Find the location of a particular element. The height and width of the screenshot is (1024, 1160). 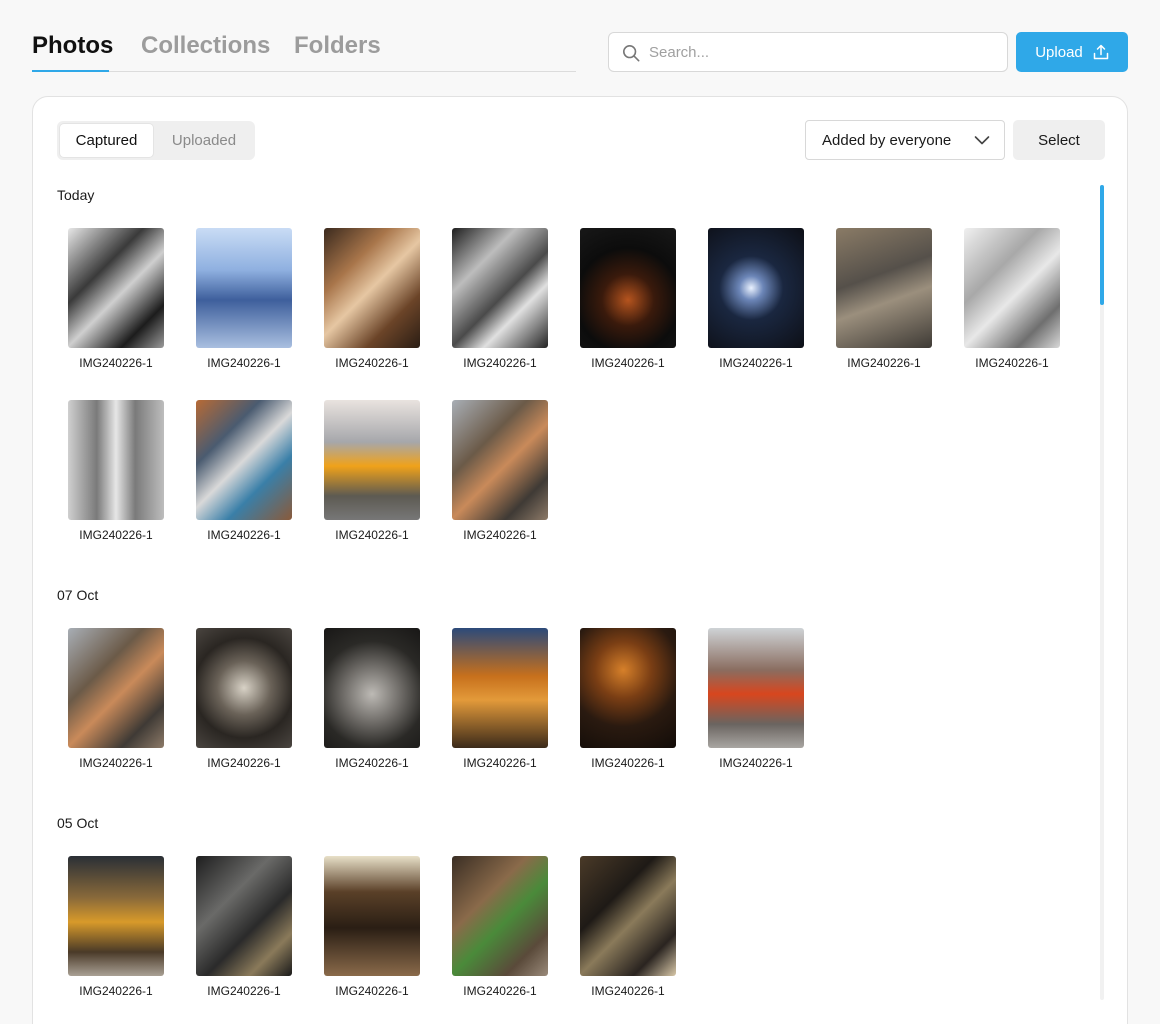

upload-label: Upload is located at coordinates (1059, 52).